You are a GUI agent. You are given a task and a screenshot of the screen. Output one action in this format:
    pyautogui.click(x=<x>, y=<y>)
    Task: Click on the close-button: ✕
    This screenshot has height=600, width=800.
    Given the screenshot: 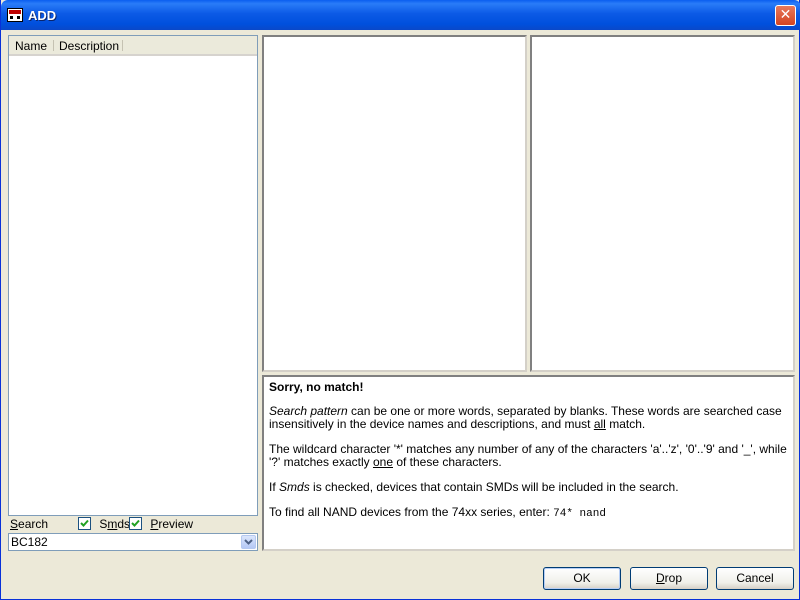 What is the action you would take?
    pyautogui.click(x=785, y=15)
    